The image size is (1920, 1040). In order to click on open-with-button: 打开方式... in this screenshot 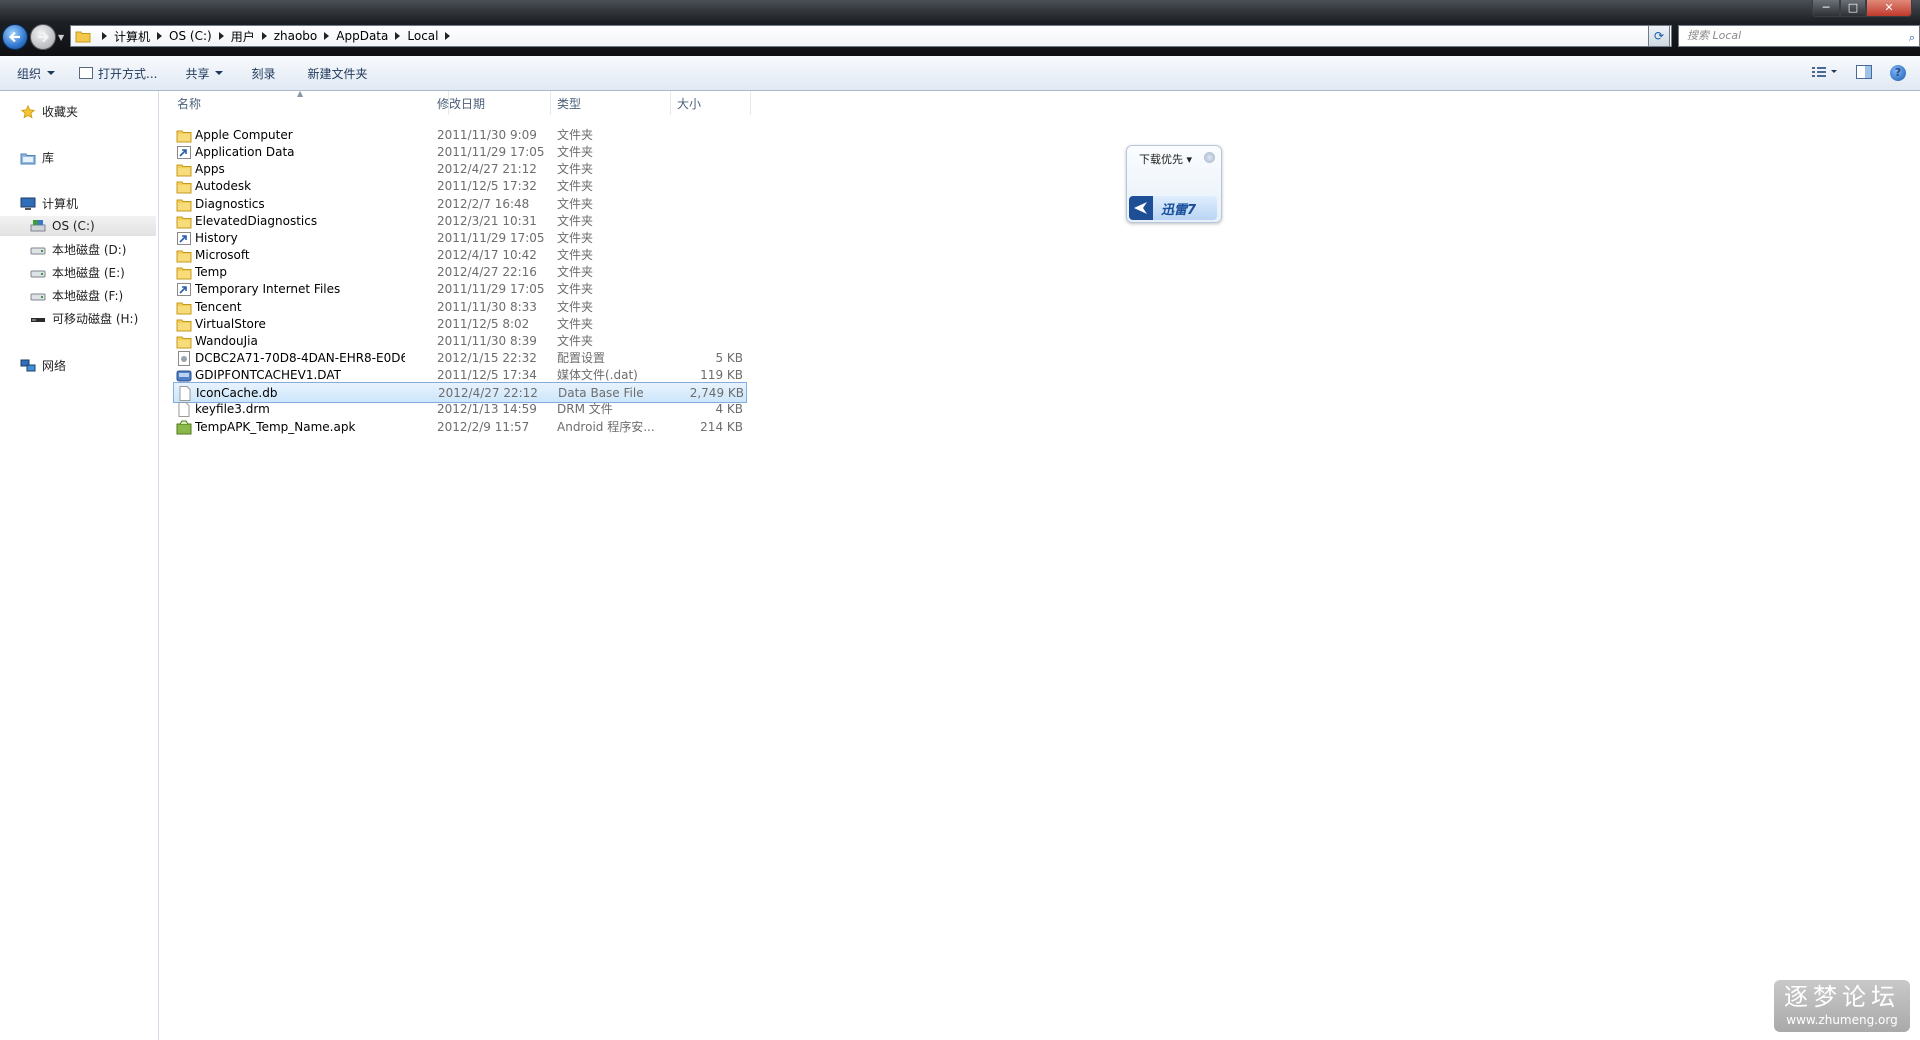, I will do `click(118, 73)`.